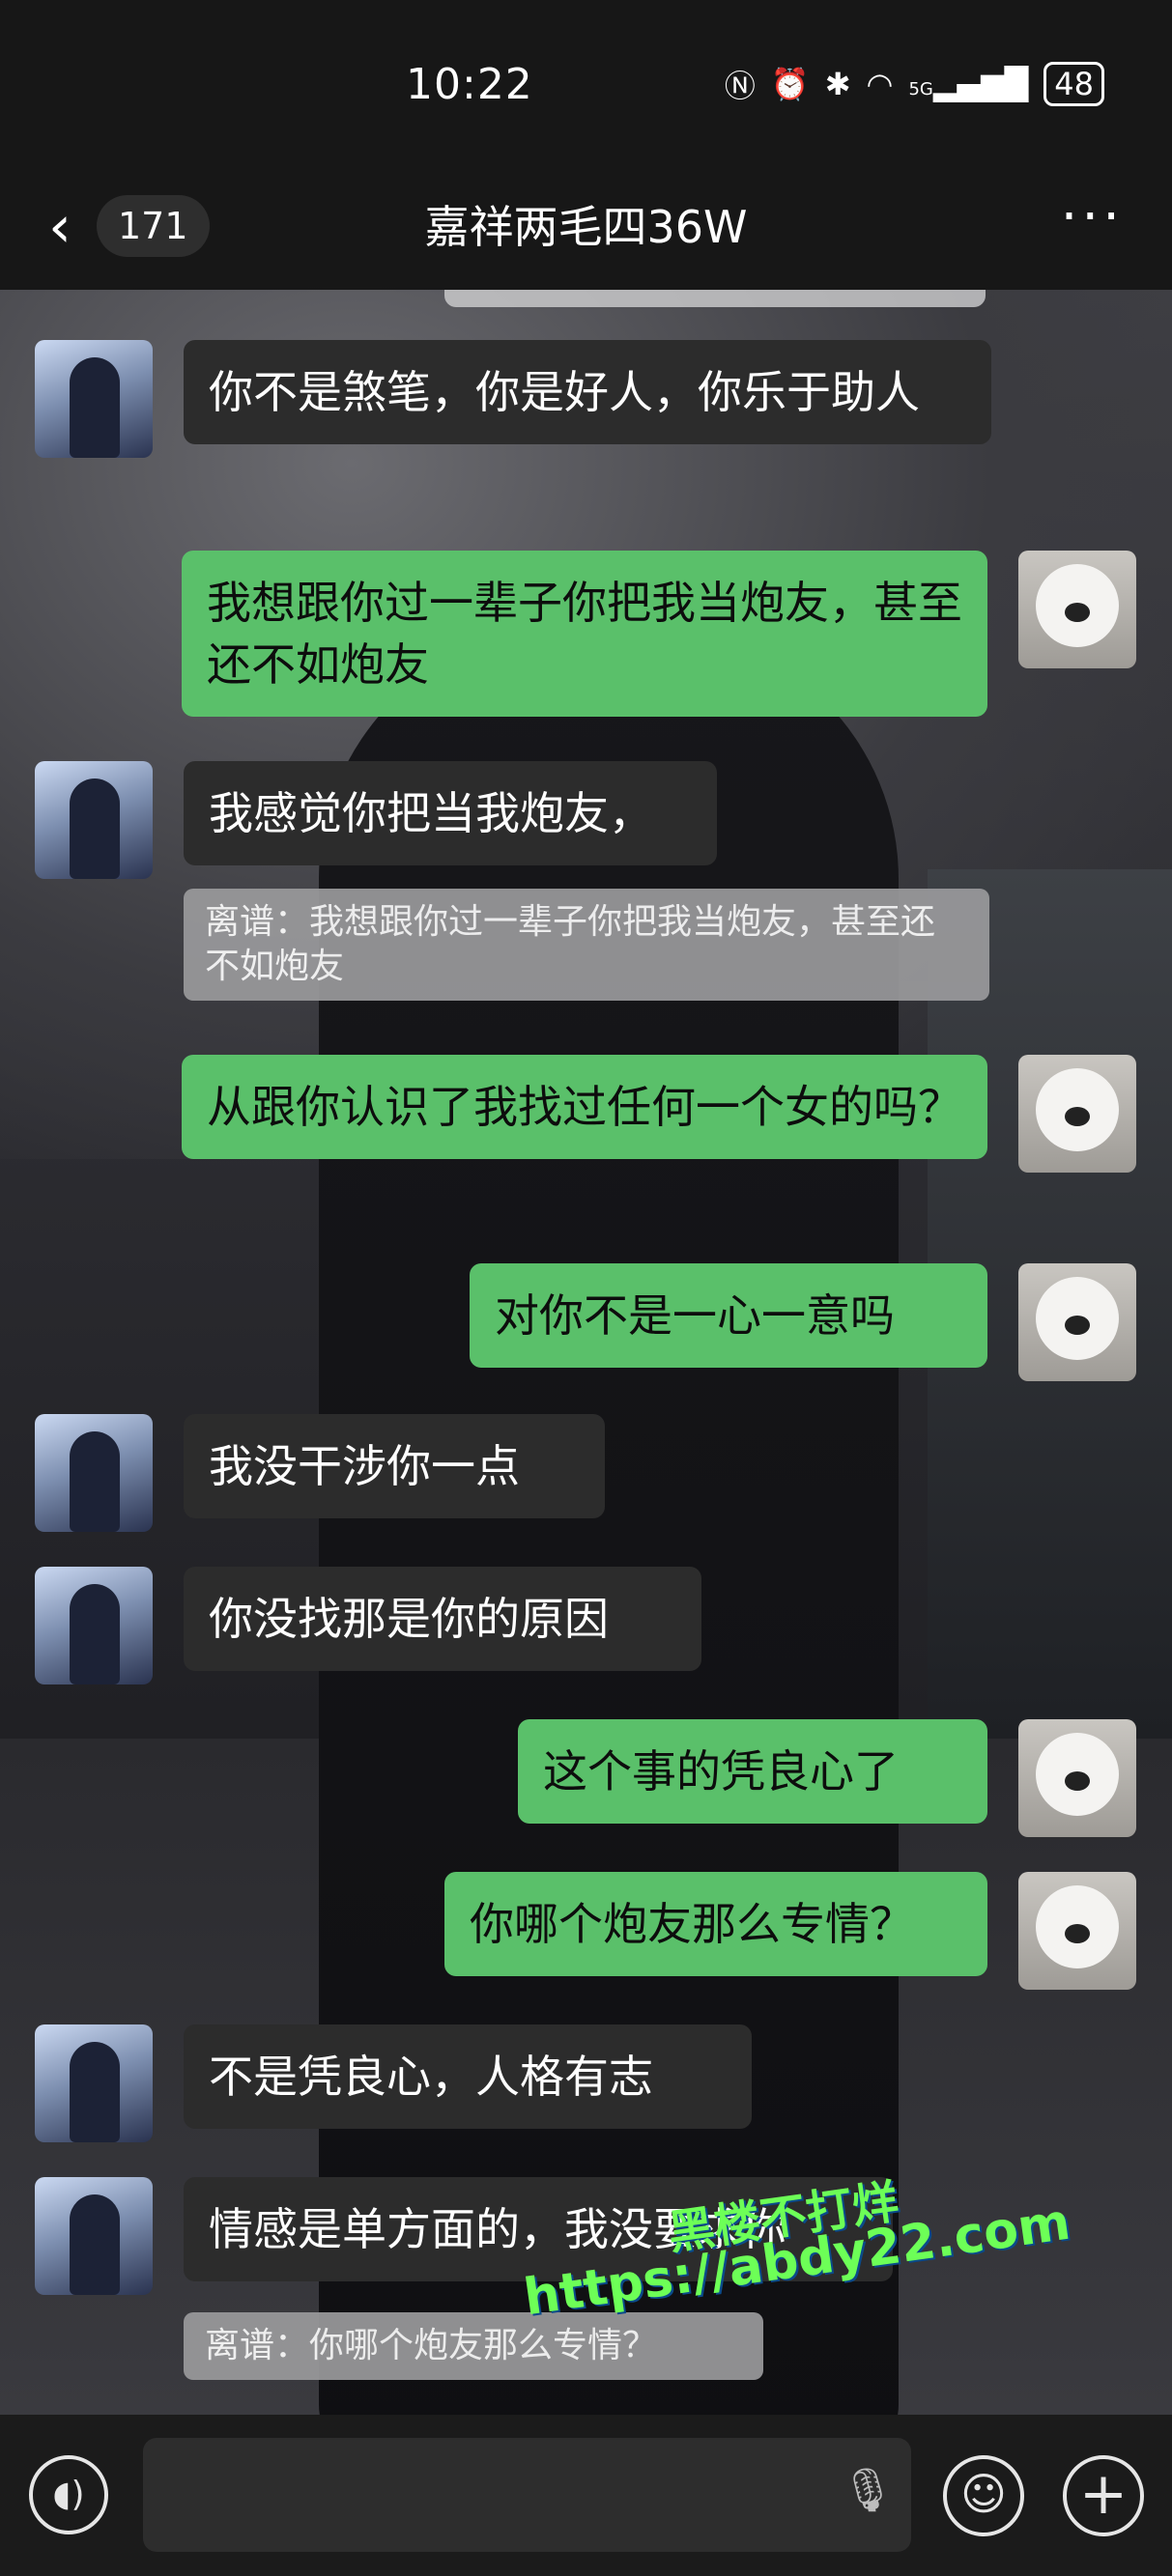  What do you see at coordinates (584, 634) in the screenshot?
I see `message-bubble-outgoing: 我想跟你过一辈子你把我当炮友，甚至还不如炮友` at bounding box center [584, 634].